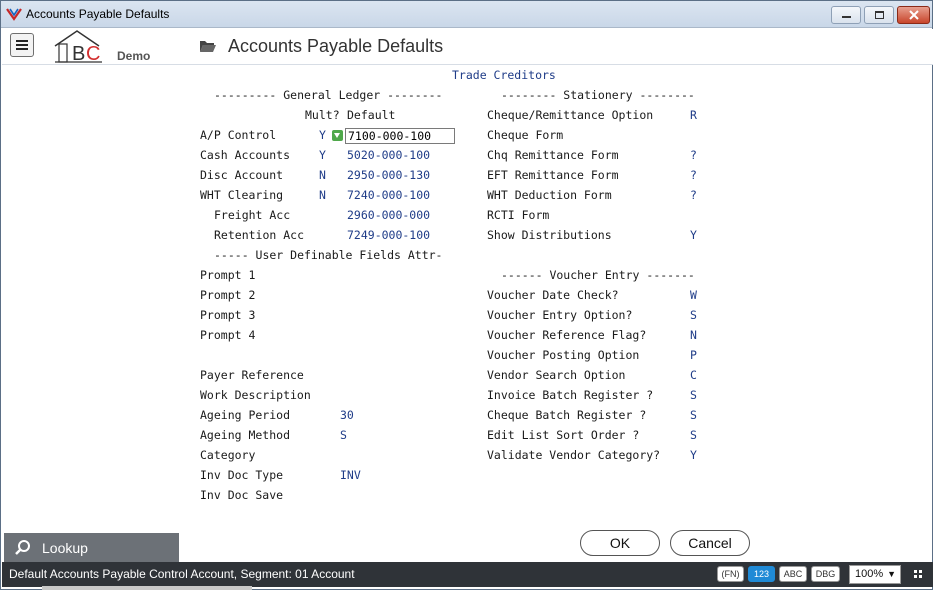  Describe the element at coordinates (563, 355) in the screenshot. I see `vch-label-posting-option: Voucher Posting Option` at that location.